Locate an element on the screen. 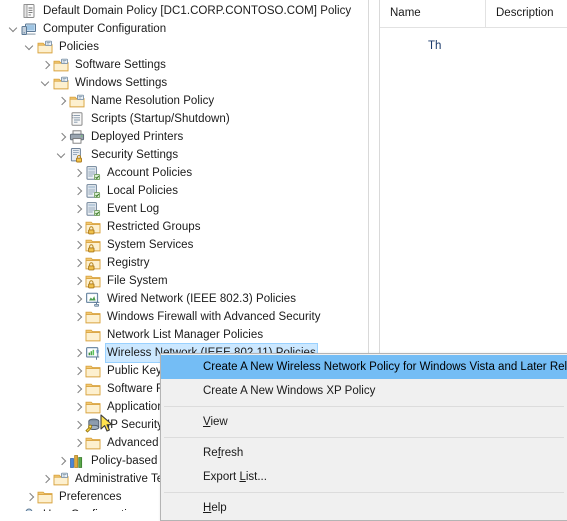 The image size is (567, 521). tree-item: Event Log is located at coordinates (184, 209).